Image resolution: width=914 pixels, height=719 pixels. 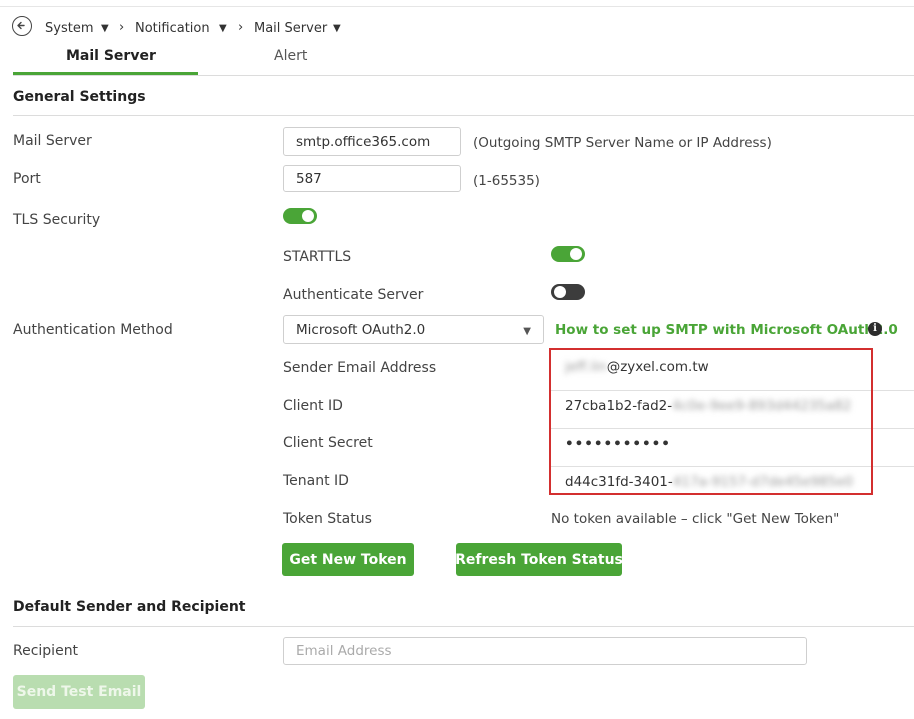 What do you see at coordinates (711, 421) in the screenshot?
I see `highlight-box` at bounding box center [711, 421].